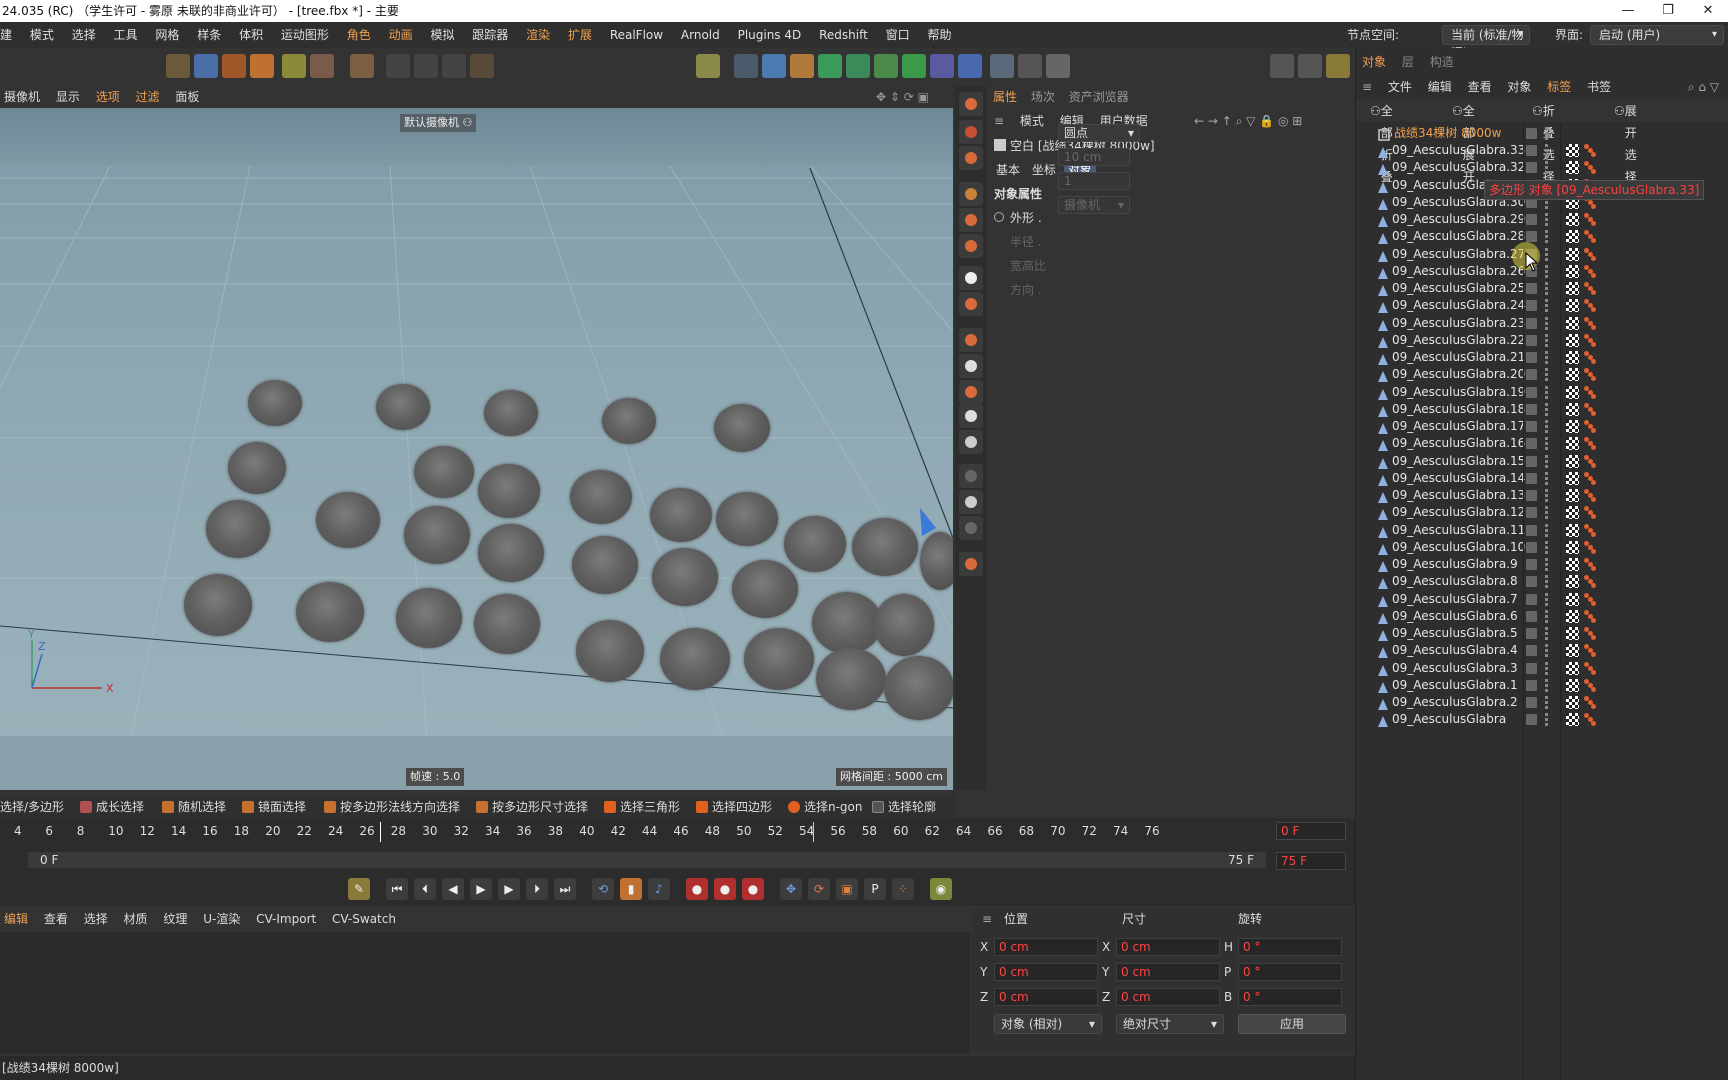 The height and width of the screenshot is (1080, 1728). What do you see at coordinates (1542, 426) in the screenshot?
I see `object-row: 09_AesculusGlabra.17` at bounding box center [1542, 426].